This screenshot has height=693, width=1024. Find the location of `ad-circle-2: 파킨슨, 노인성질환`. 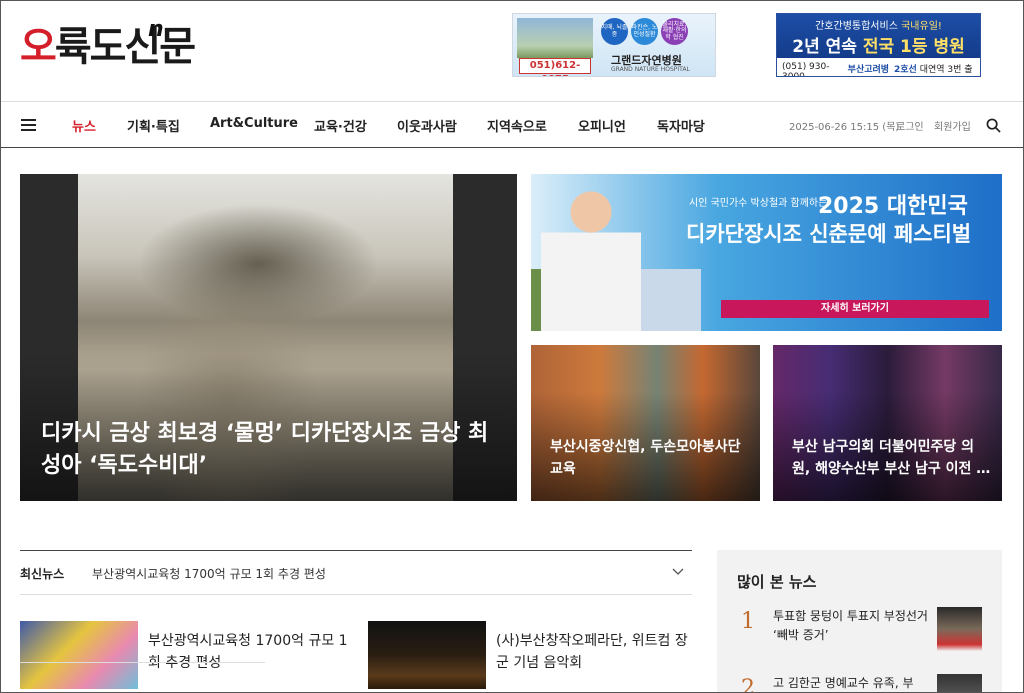

ad-circle-2: 파킨슨, 노인성질환 is located at coordinates (644, 31).